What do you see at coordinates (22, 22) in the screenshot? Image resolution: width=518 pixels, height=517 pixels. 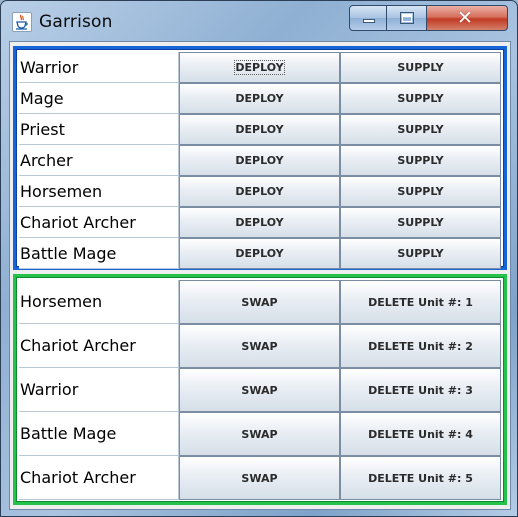 I see `java-coffee-cup-icon` at bounding box center [22, 22].